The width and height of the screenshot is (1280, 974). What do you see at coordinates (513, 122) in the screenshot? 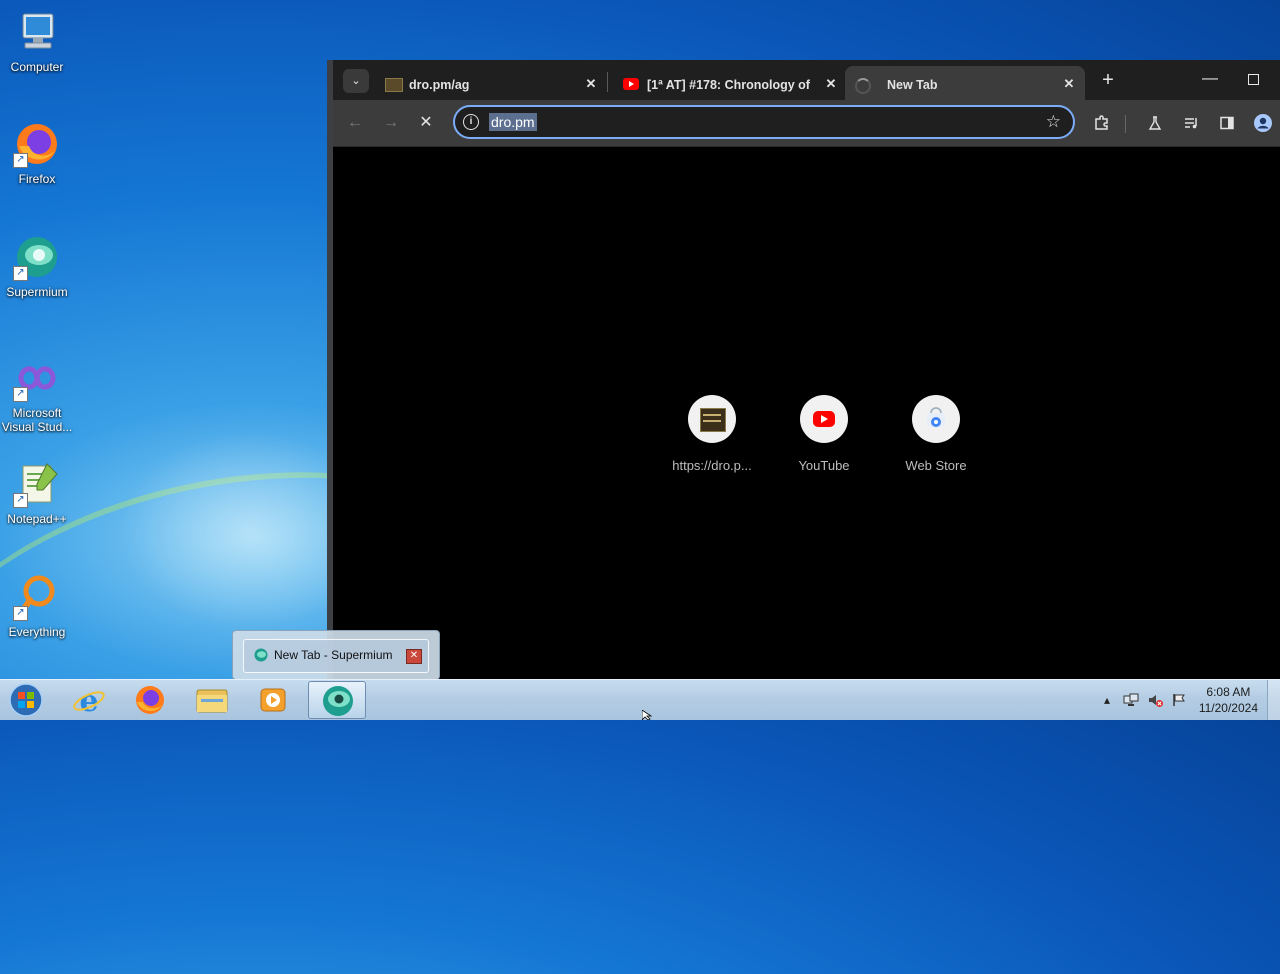
I see `address-text: dro.pm` at bounding box center [513, 122].